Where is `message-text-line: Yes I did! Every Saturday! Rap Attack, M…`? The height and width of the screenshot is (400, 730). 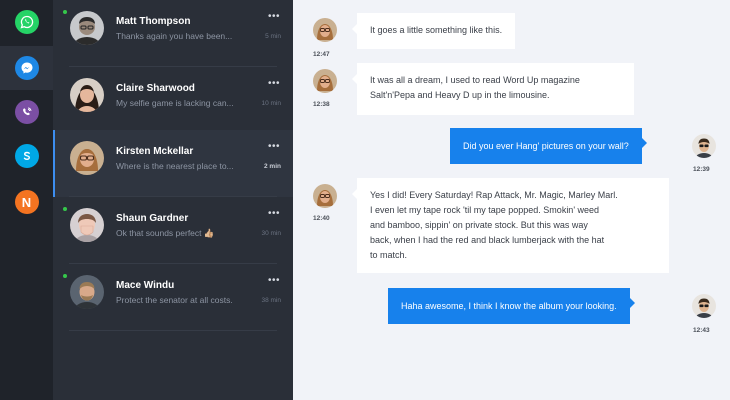 message-text-line: Yes I did! Every Saturday! Rap Attack, M… is located at coordinates (494, 195).